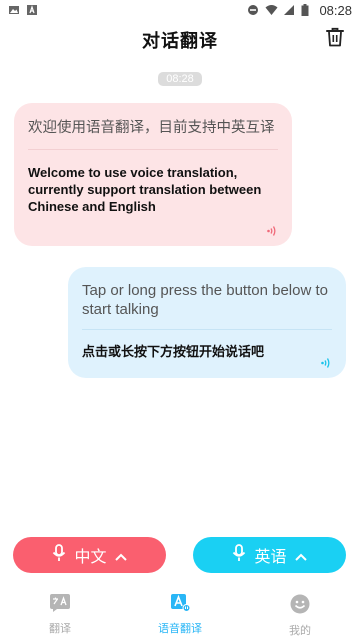 The image size is (360, 640). I want to click on nav-item-profile: 我的, so click(300, 615).